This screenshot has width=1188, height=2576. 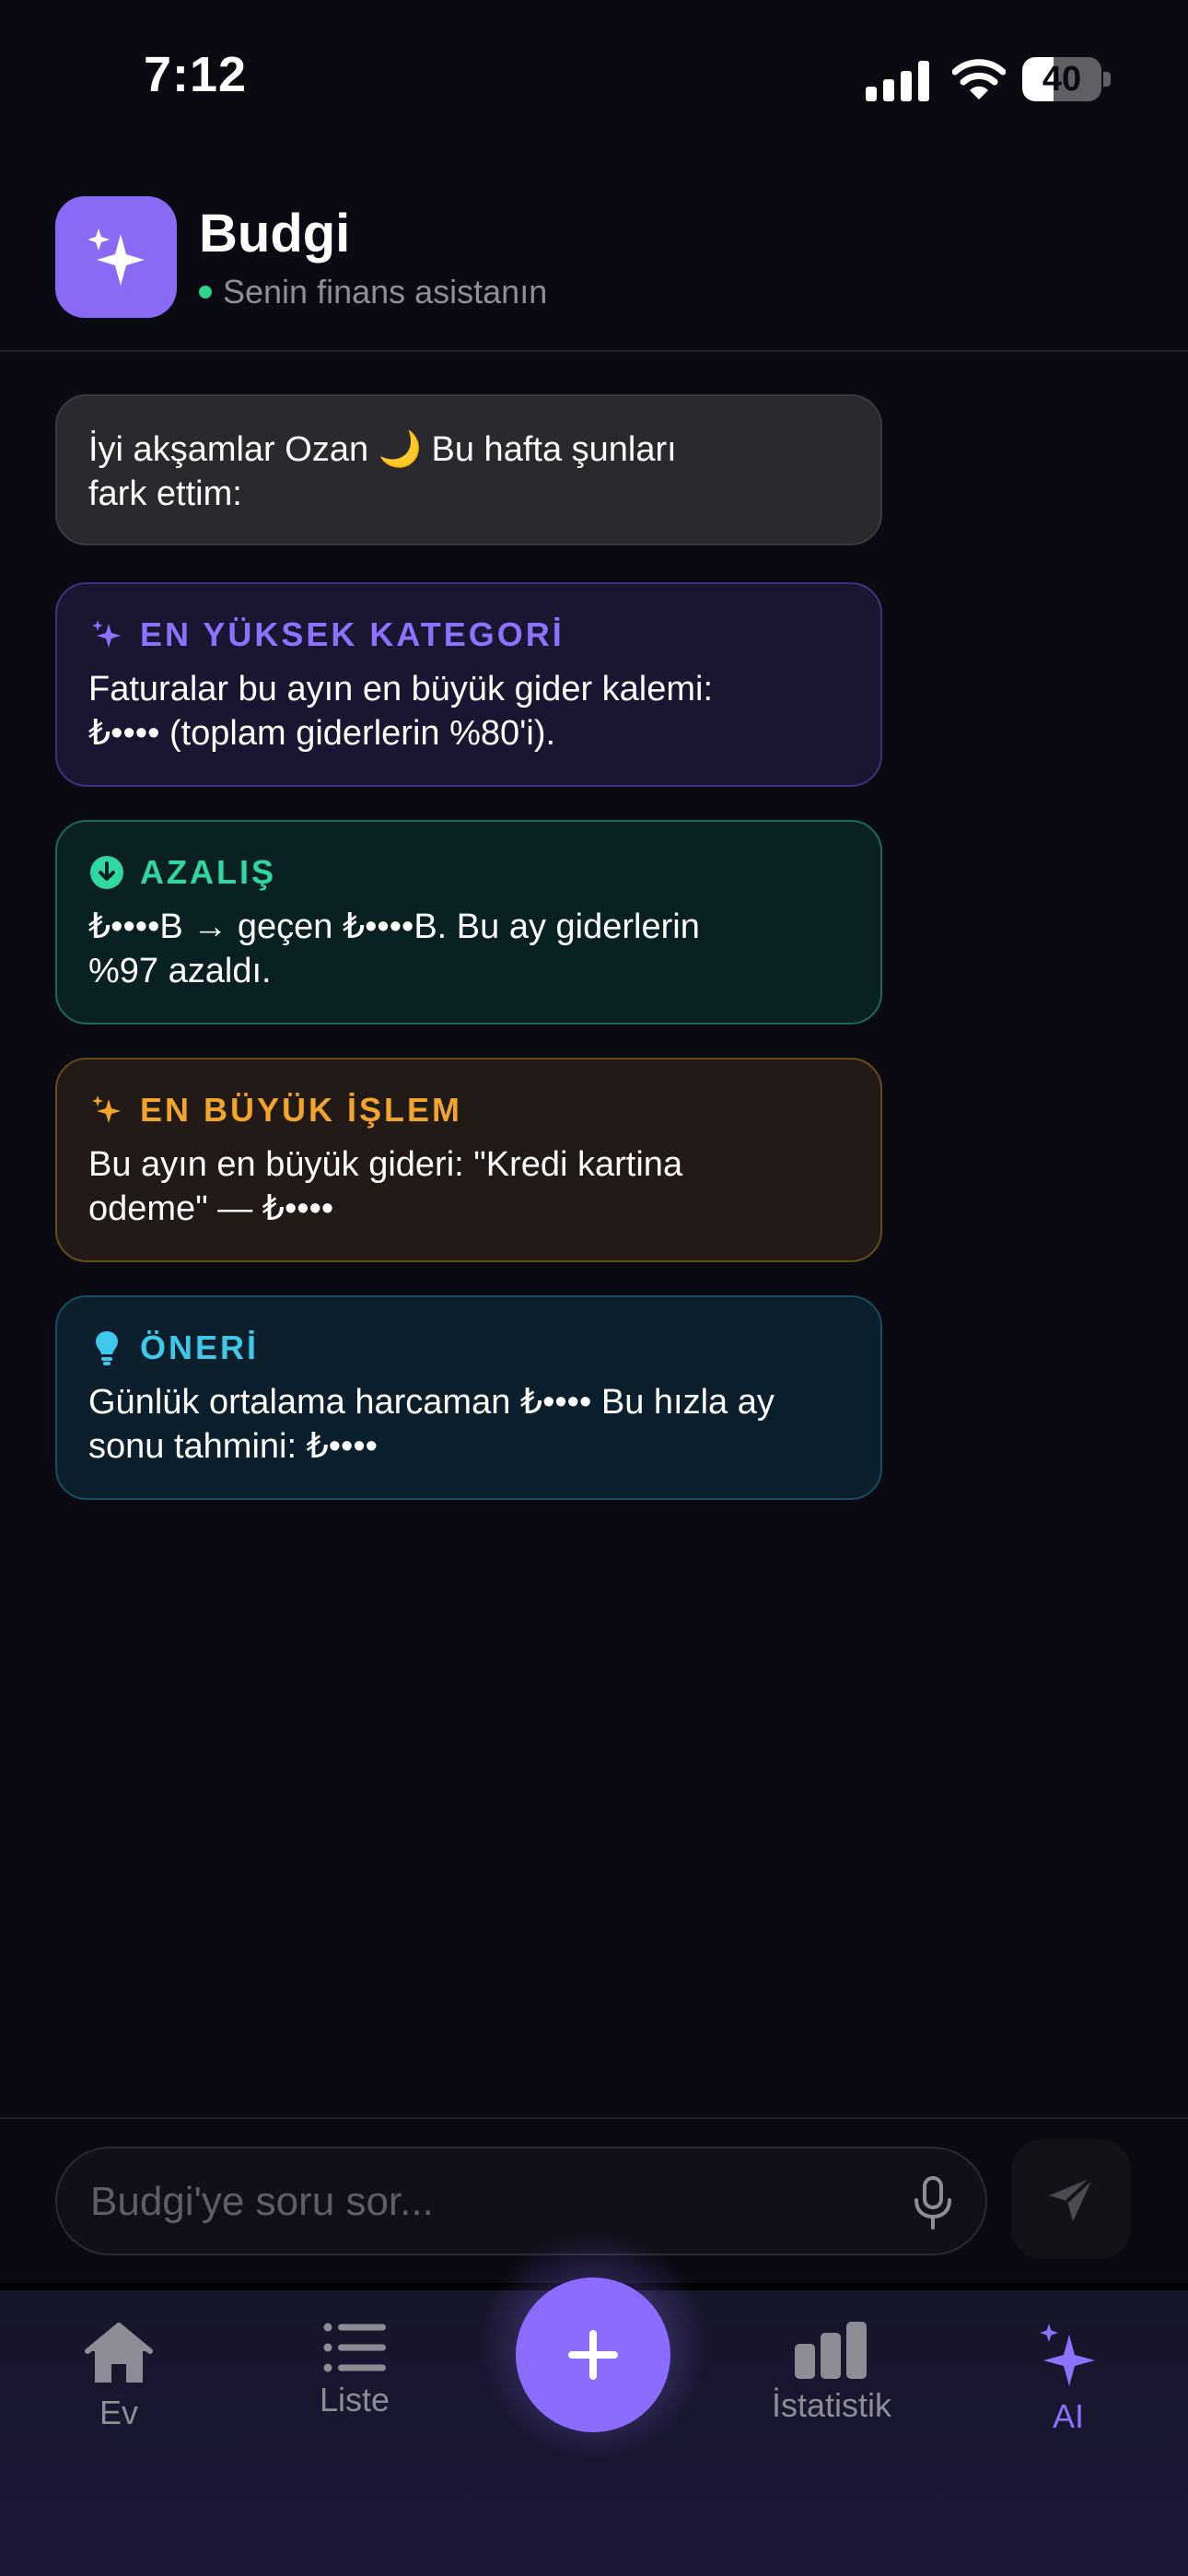 I want to click on app-logo, so click(x=116, y=257).